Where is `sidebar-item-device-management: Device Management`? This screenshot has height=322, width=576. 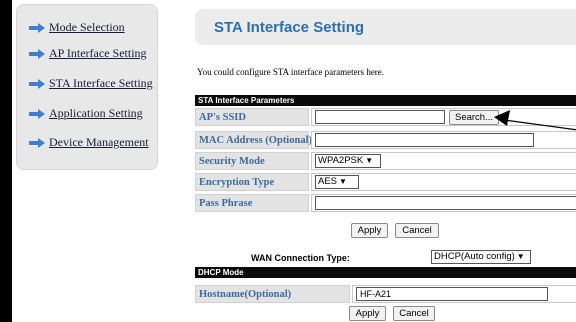 sidebar-item-device-management: Device Management is located at coordinates (89, 142).